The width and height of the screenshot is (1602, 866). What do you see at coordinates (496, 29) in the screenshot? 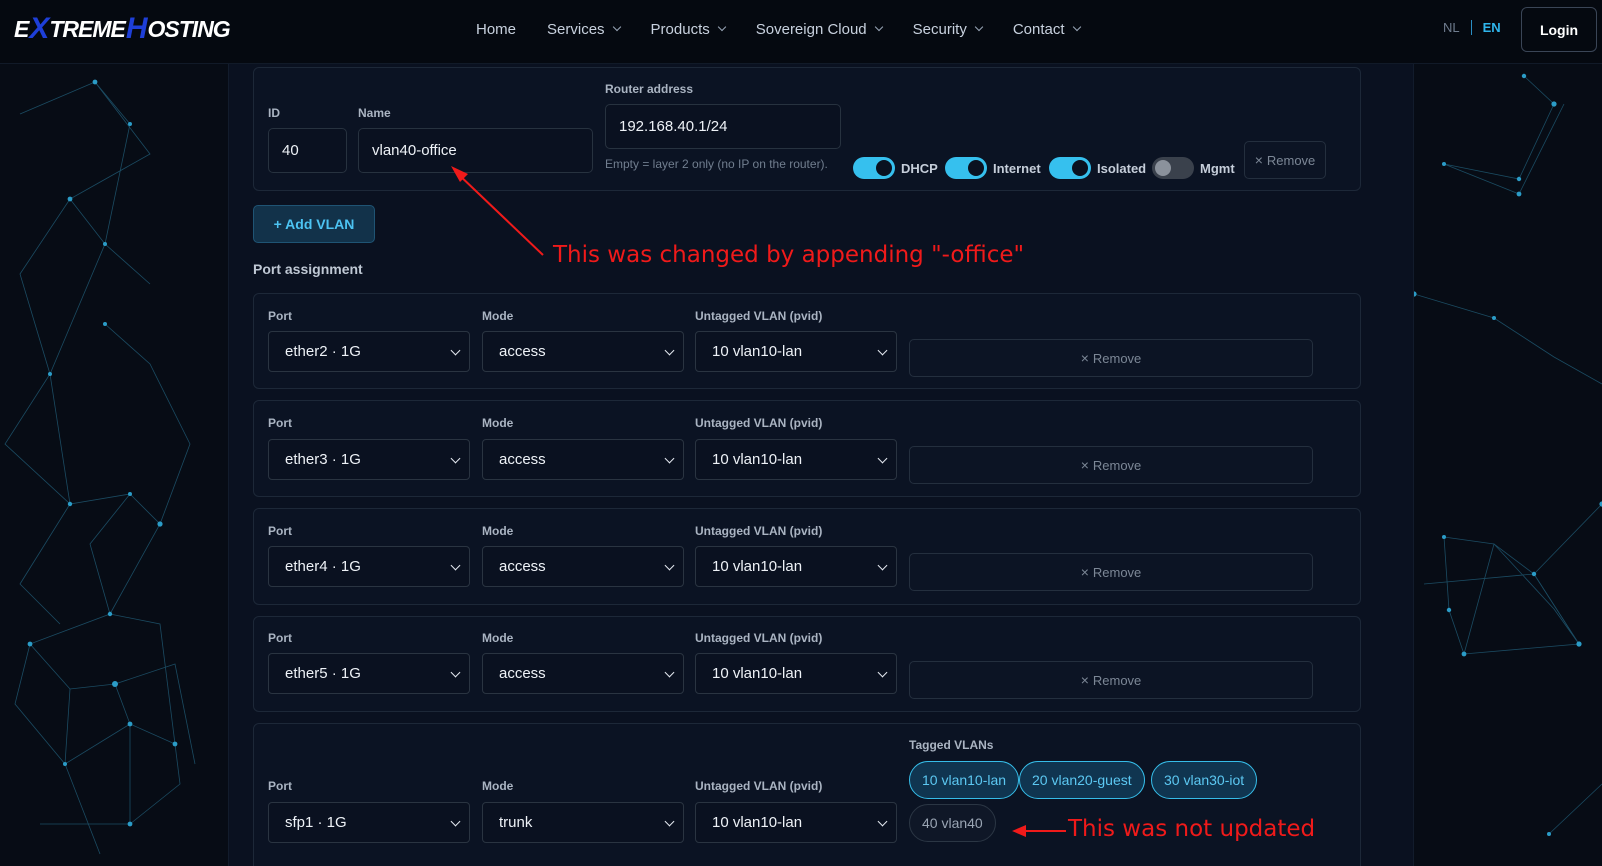
I see `nav-home: Home` at bounding box center [496, 29].